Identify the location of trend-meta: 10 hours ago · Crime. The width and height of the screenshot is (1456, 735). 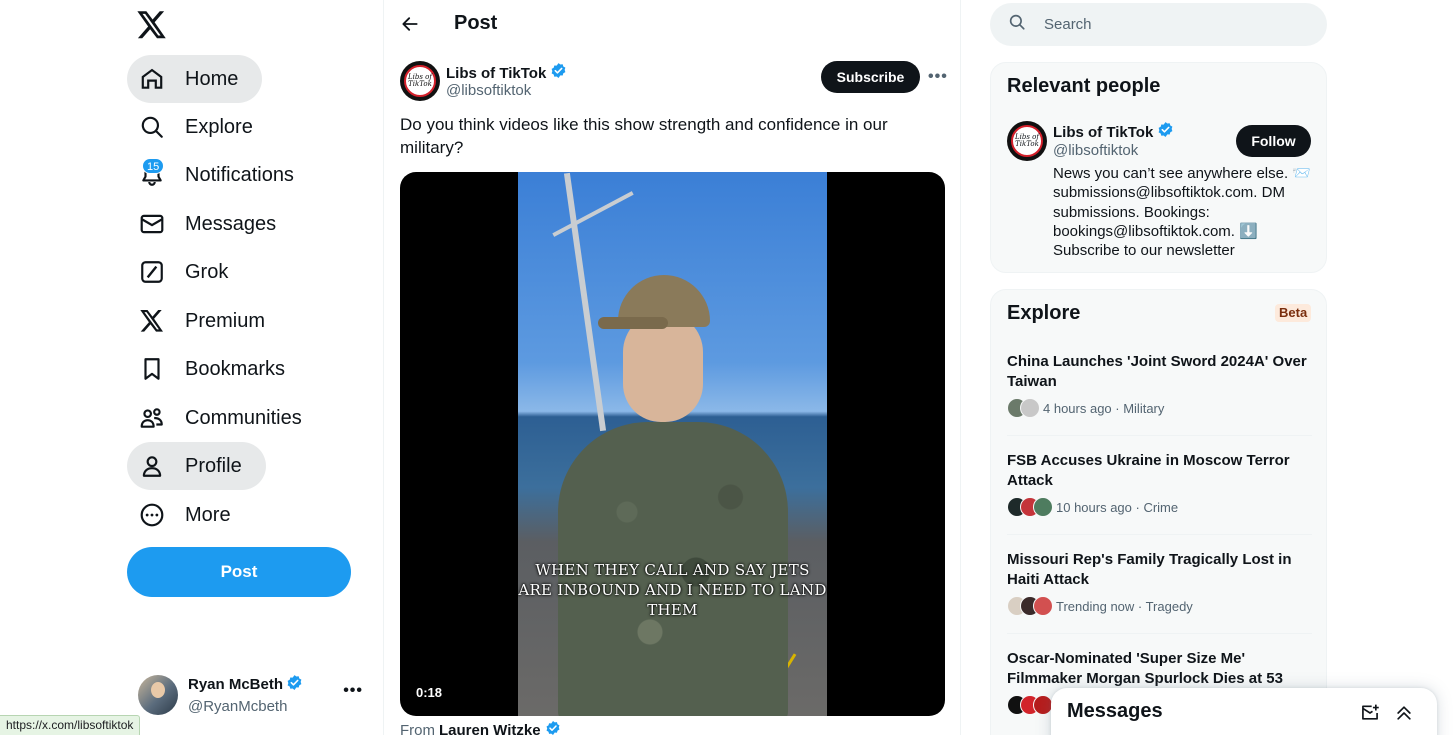
(1117, 507).